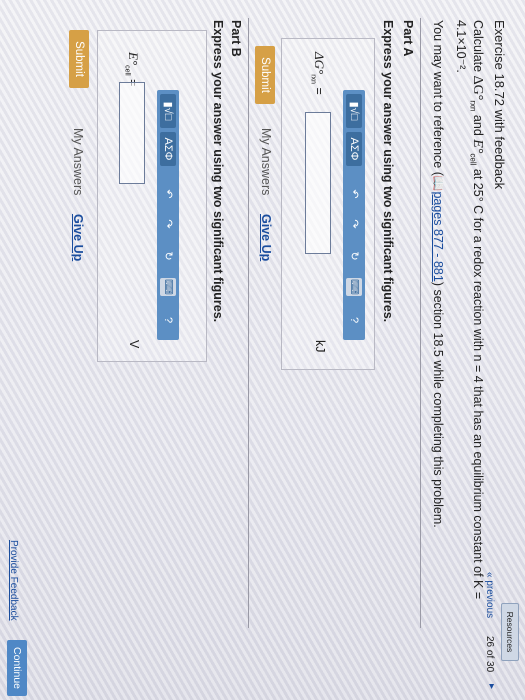 The width and height of the screenshot is (525, 700). What do you see at coordinates (489, 654) in the screenshot?
I see `page-counter: 26 of 30` at bounding box center [489, 654].